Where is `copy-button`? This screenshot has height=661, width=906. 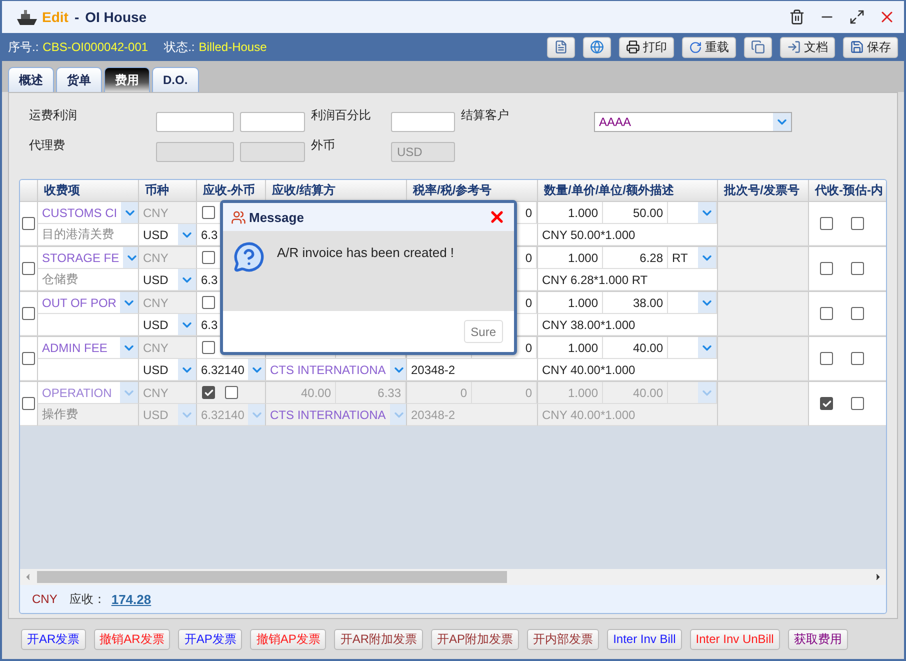
copy-button is located at coordinates (758, 47).